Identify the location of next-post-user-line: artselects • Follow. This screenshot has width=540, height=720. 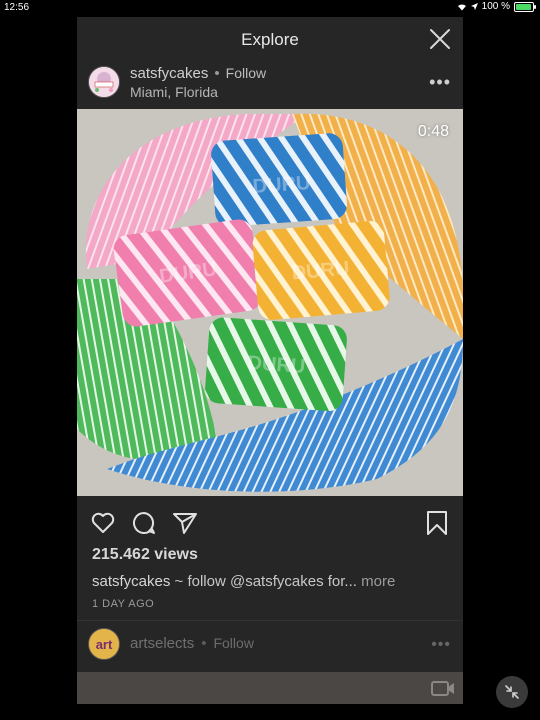
(192, 643).